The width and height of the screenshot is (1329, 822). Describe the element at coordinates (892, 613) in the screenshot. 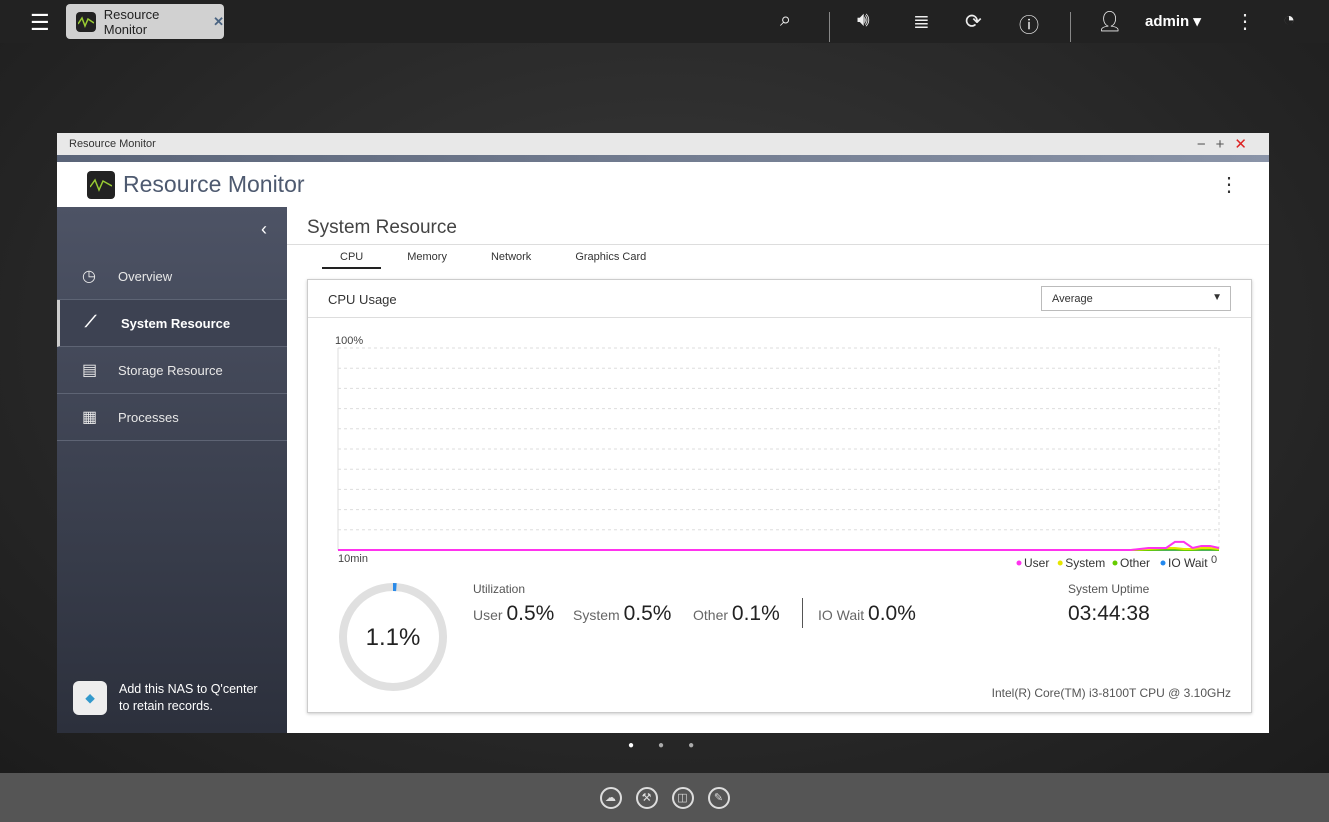

I see `metric-value: 0.0%` at that location.